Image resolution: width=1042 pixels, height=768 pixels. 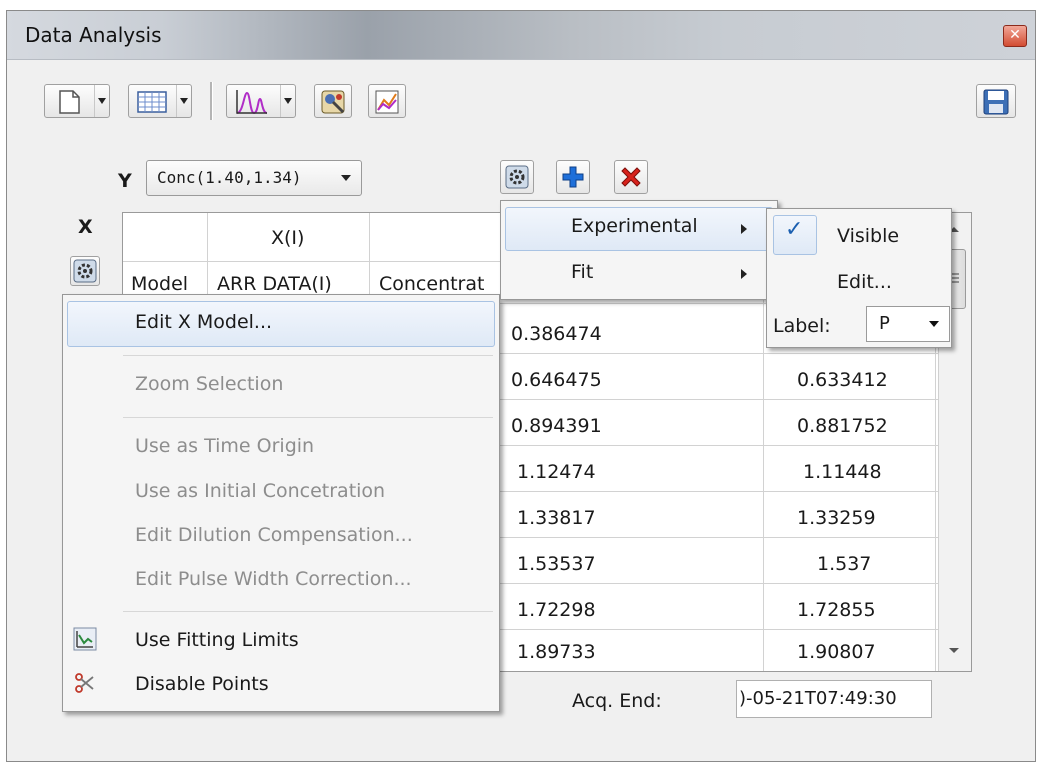 I want to click on checkmark-icon: ✓, so click(x=794, y=229).